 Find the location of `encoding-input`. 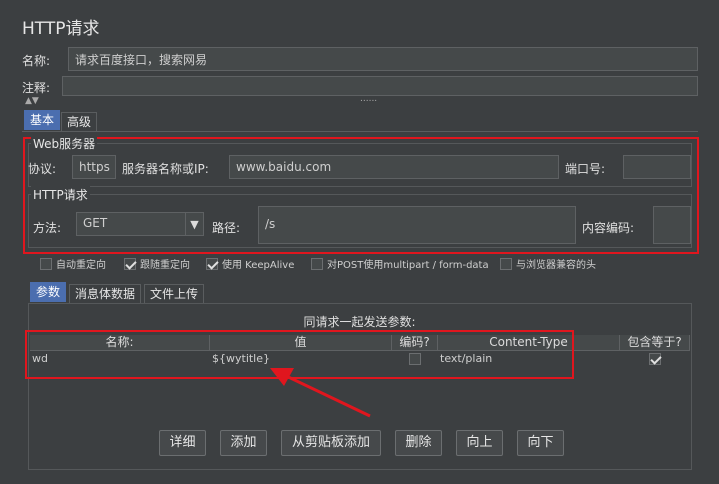

encoding-input is located at coordinates (672, 225).